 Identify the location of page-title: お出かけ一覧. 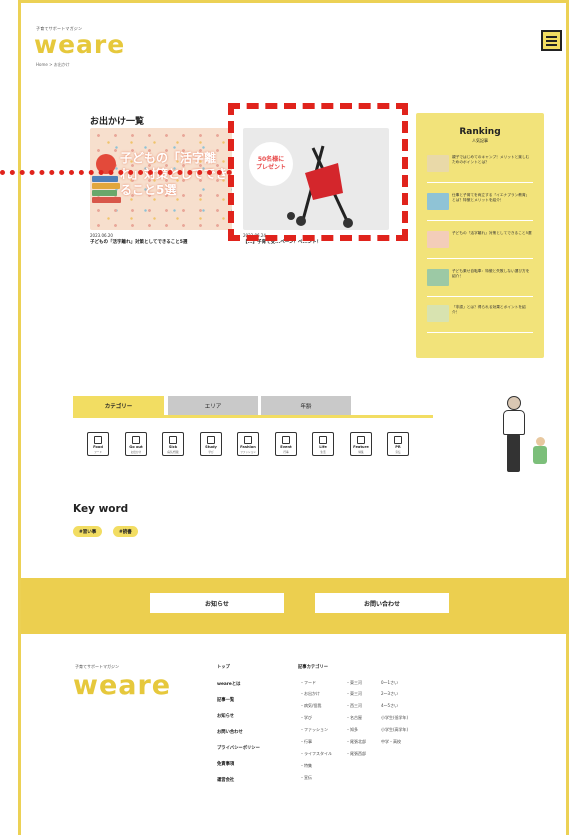
(117, 122).